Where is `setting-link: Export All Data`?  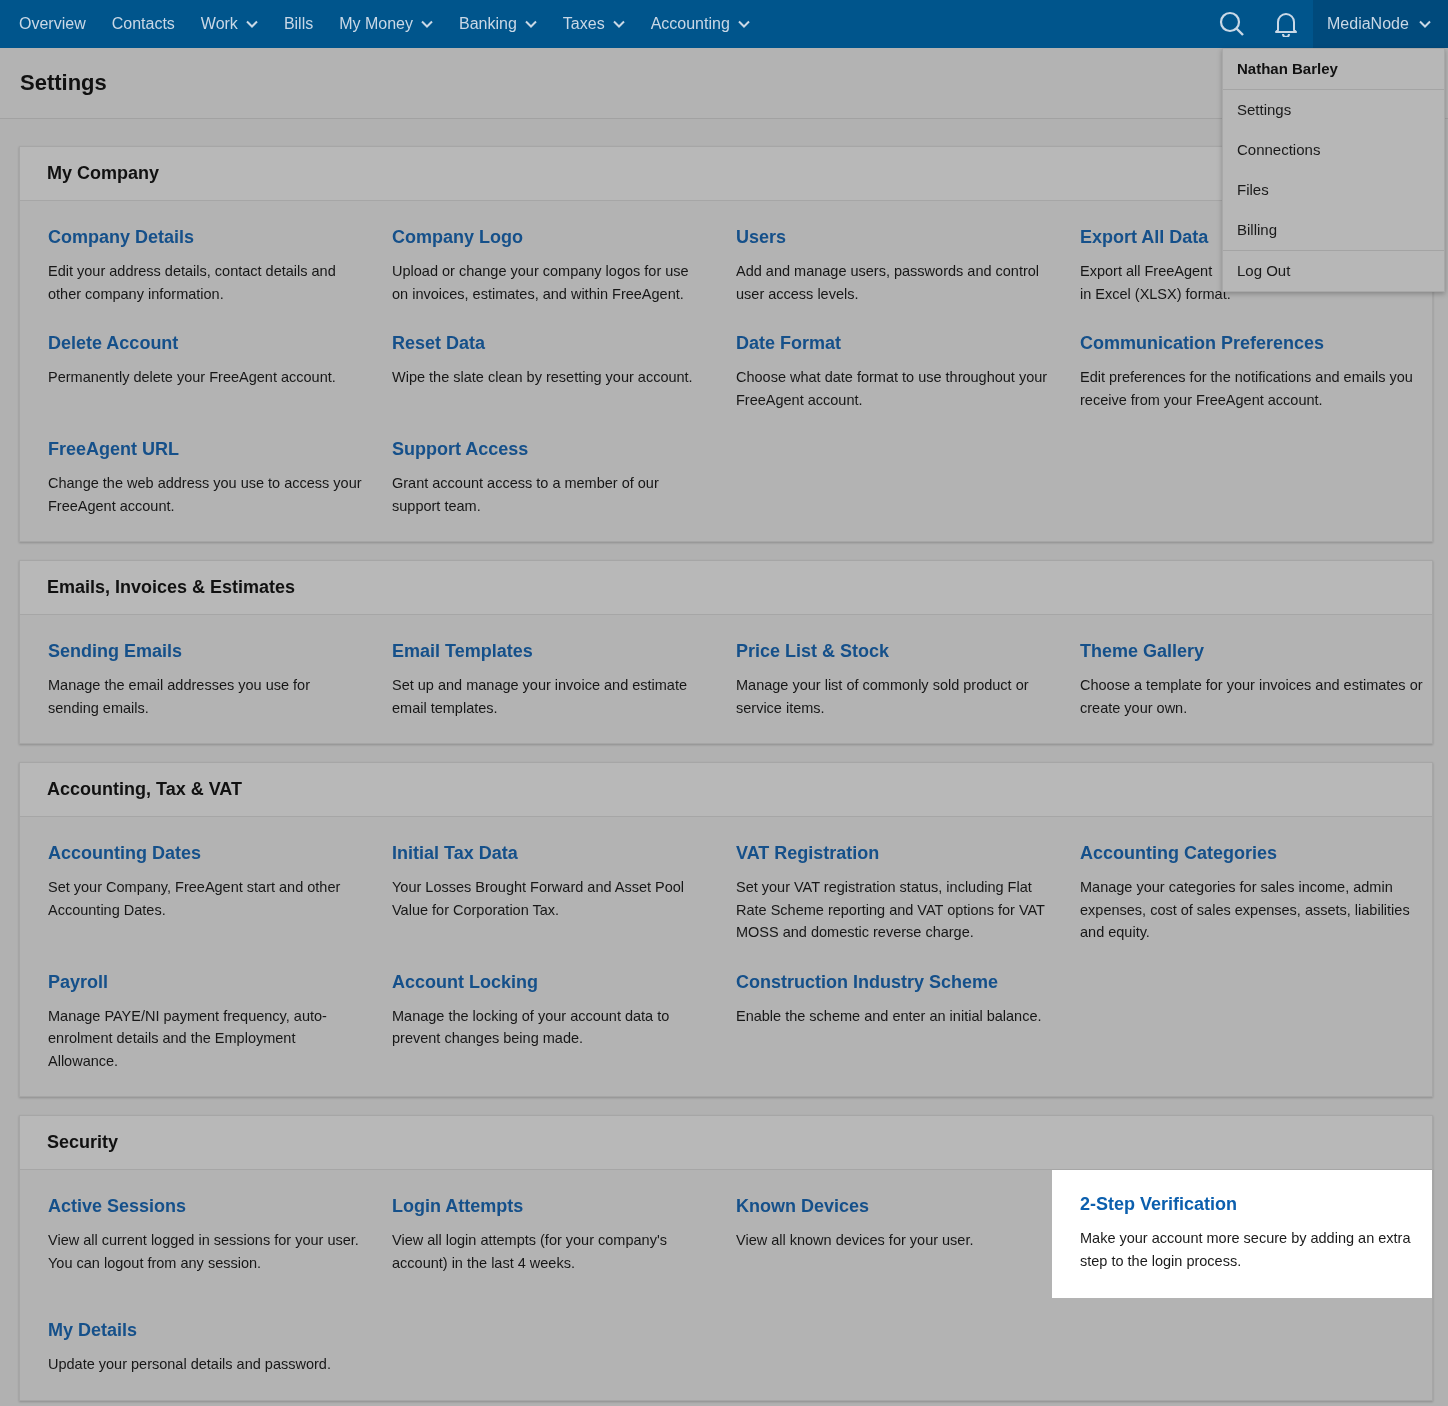 setting-link: Export All Data is located at coordinates (1144, 237).